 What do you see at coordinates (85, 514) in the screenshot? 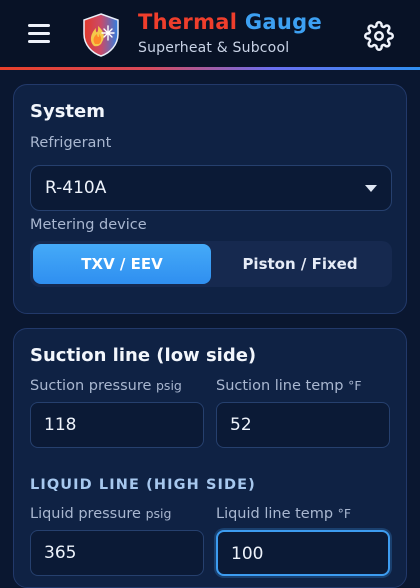
I see `liquid-pressure-label-text: Liquid pressure` at bounding box center [85, 514].